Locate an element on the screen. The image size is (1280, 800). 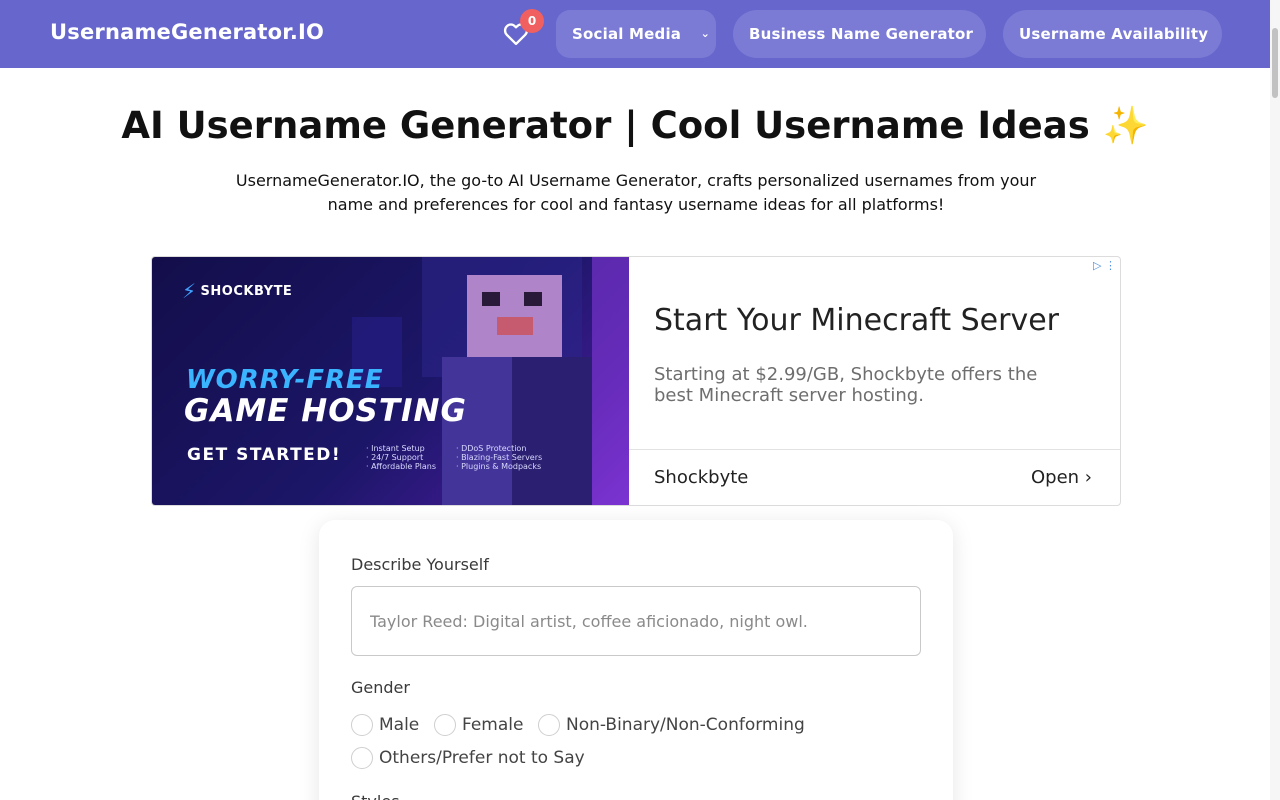
lightning-icon: ⚡ is located at coordinates (189, 291).